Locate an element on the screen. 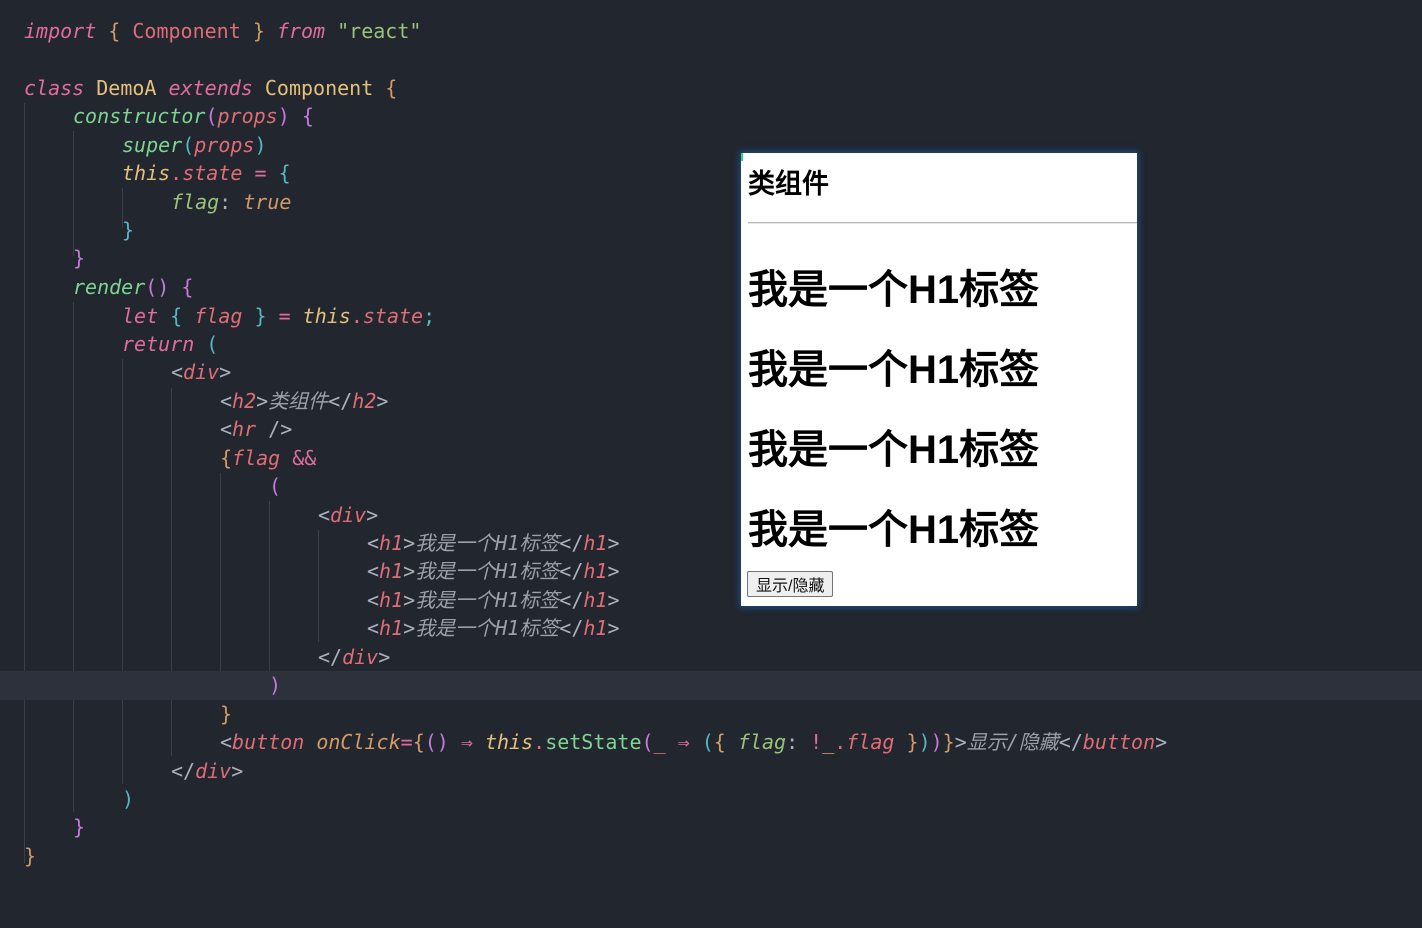  token: h2 is located at coordinates (244, 401).